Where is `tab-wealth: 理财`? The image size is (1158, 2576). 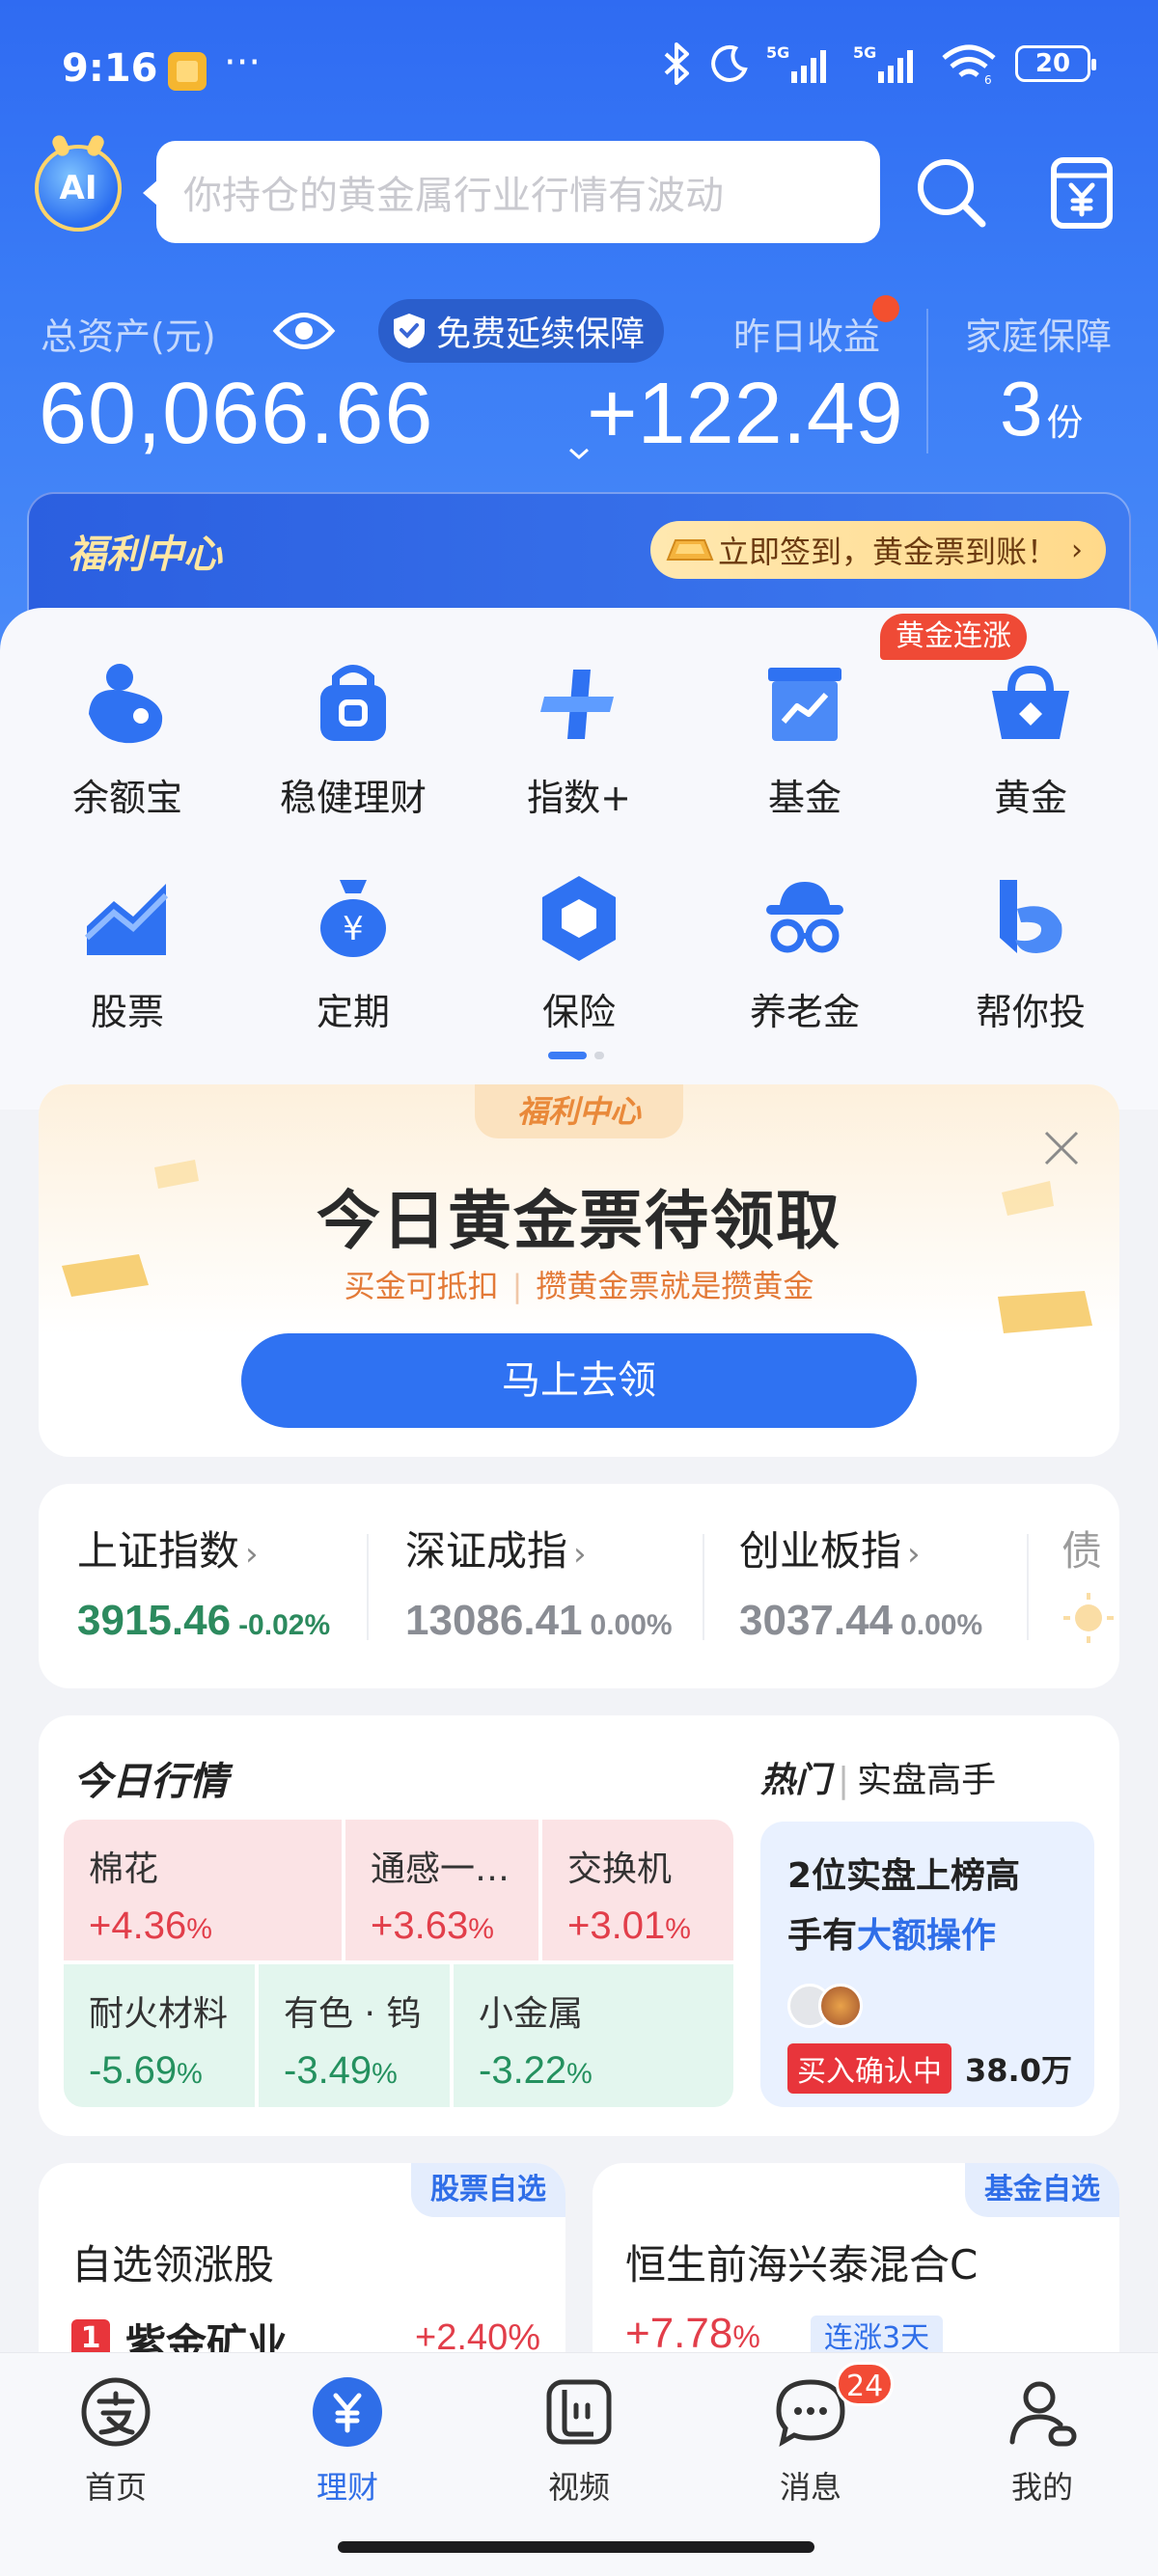 tab-wealth: 理财 is located at coordinates (347, 2441).